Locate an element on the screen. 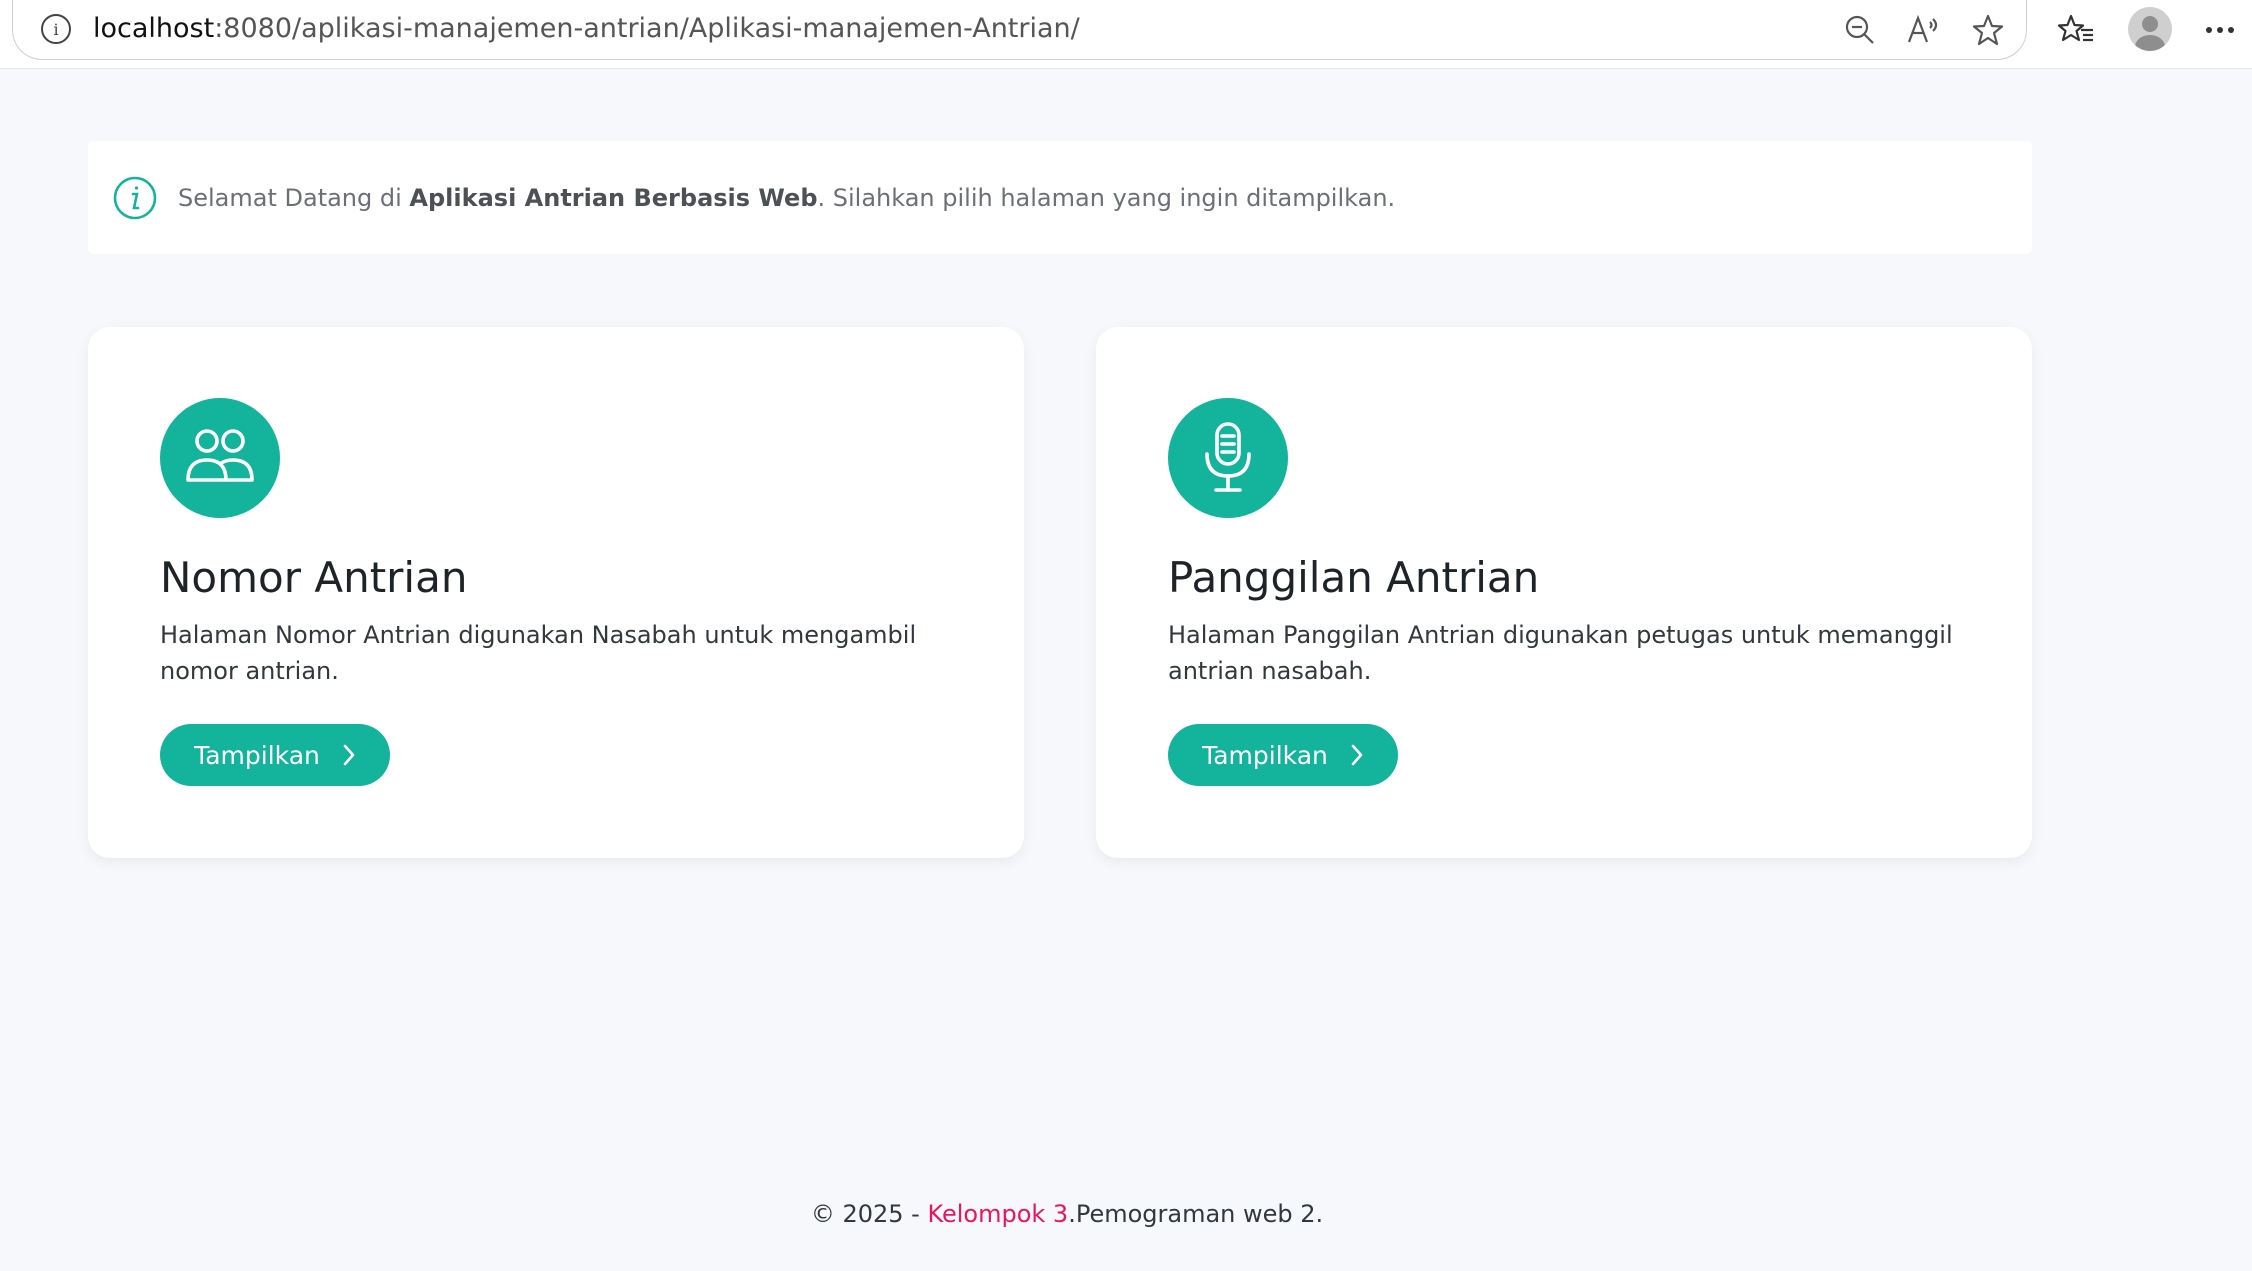  zoom-out-icon is located at coordinates (1860, 30).